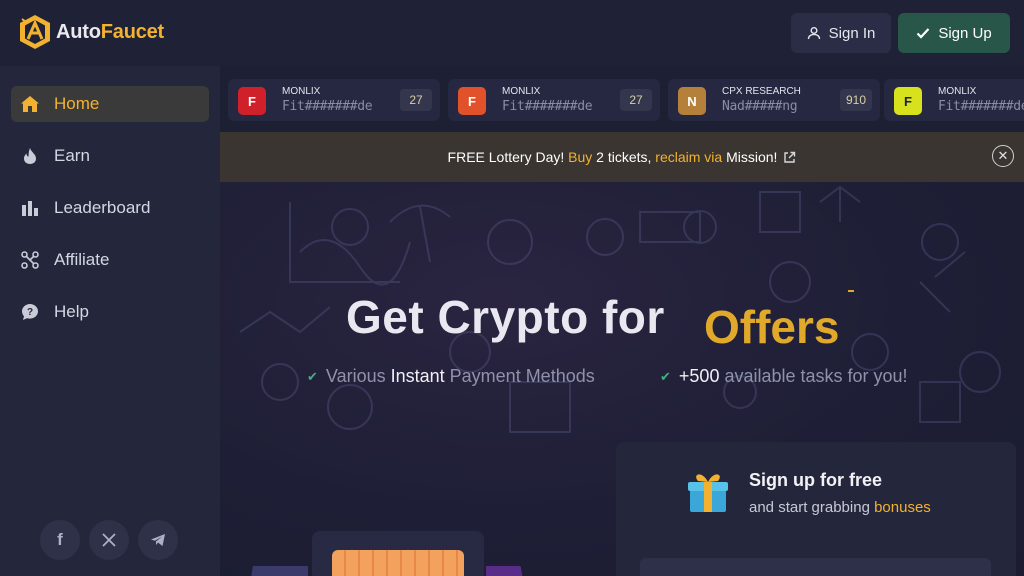 The width and height of the screenshot is (1024, 576). Describe the element at coordinates (110, 156) in the screenshot. I see `sidebar-item-earn: Earn` at that location.